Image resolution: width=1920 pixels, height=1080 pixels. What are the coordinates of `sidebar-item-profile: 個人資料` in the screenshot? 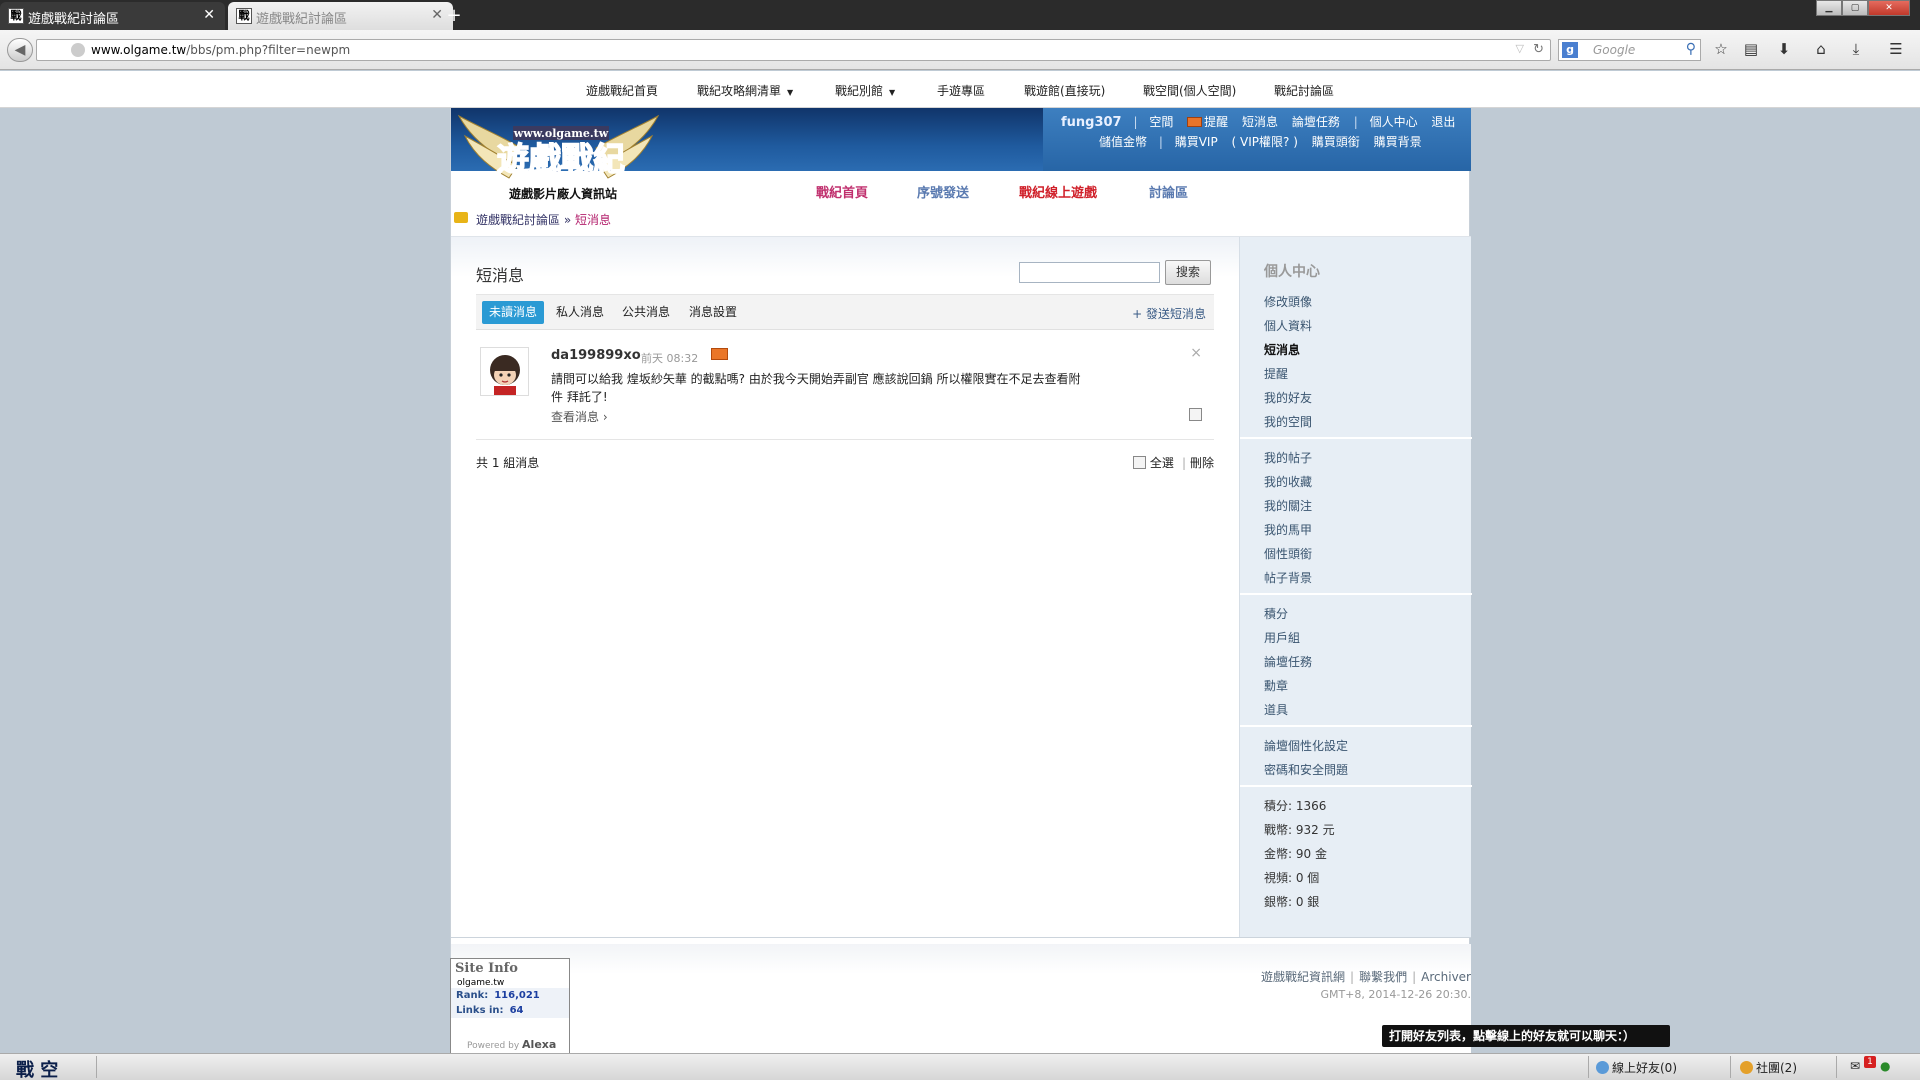 It's located at (1288, 325).